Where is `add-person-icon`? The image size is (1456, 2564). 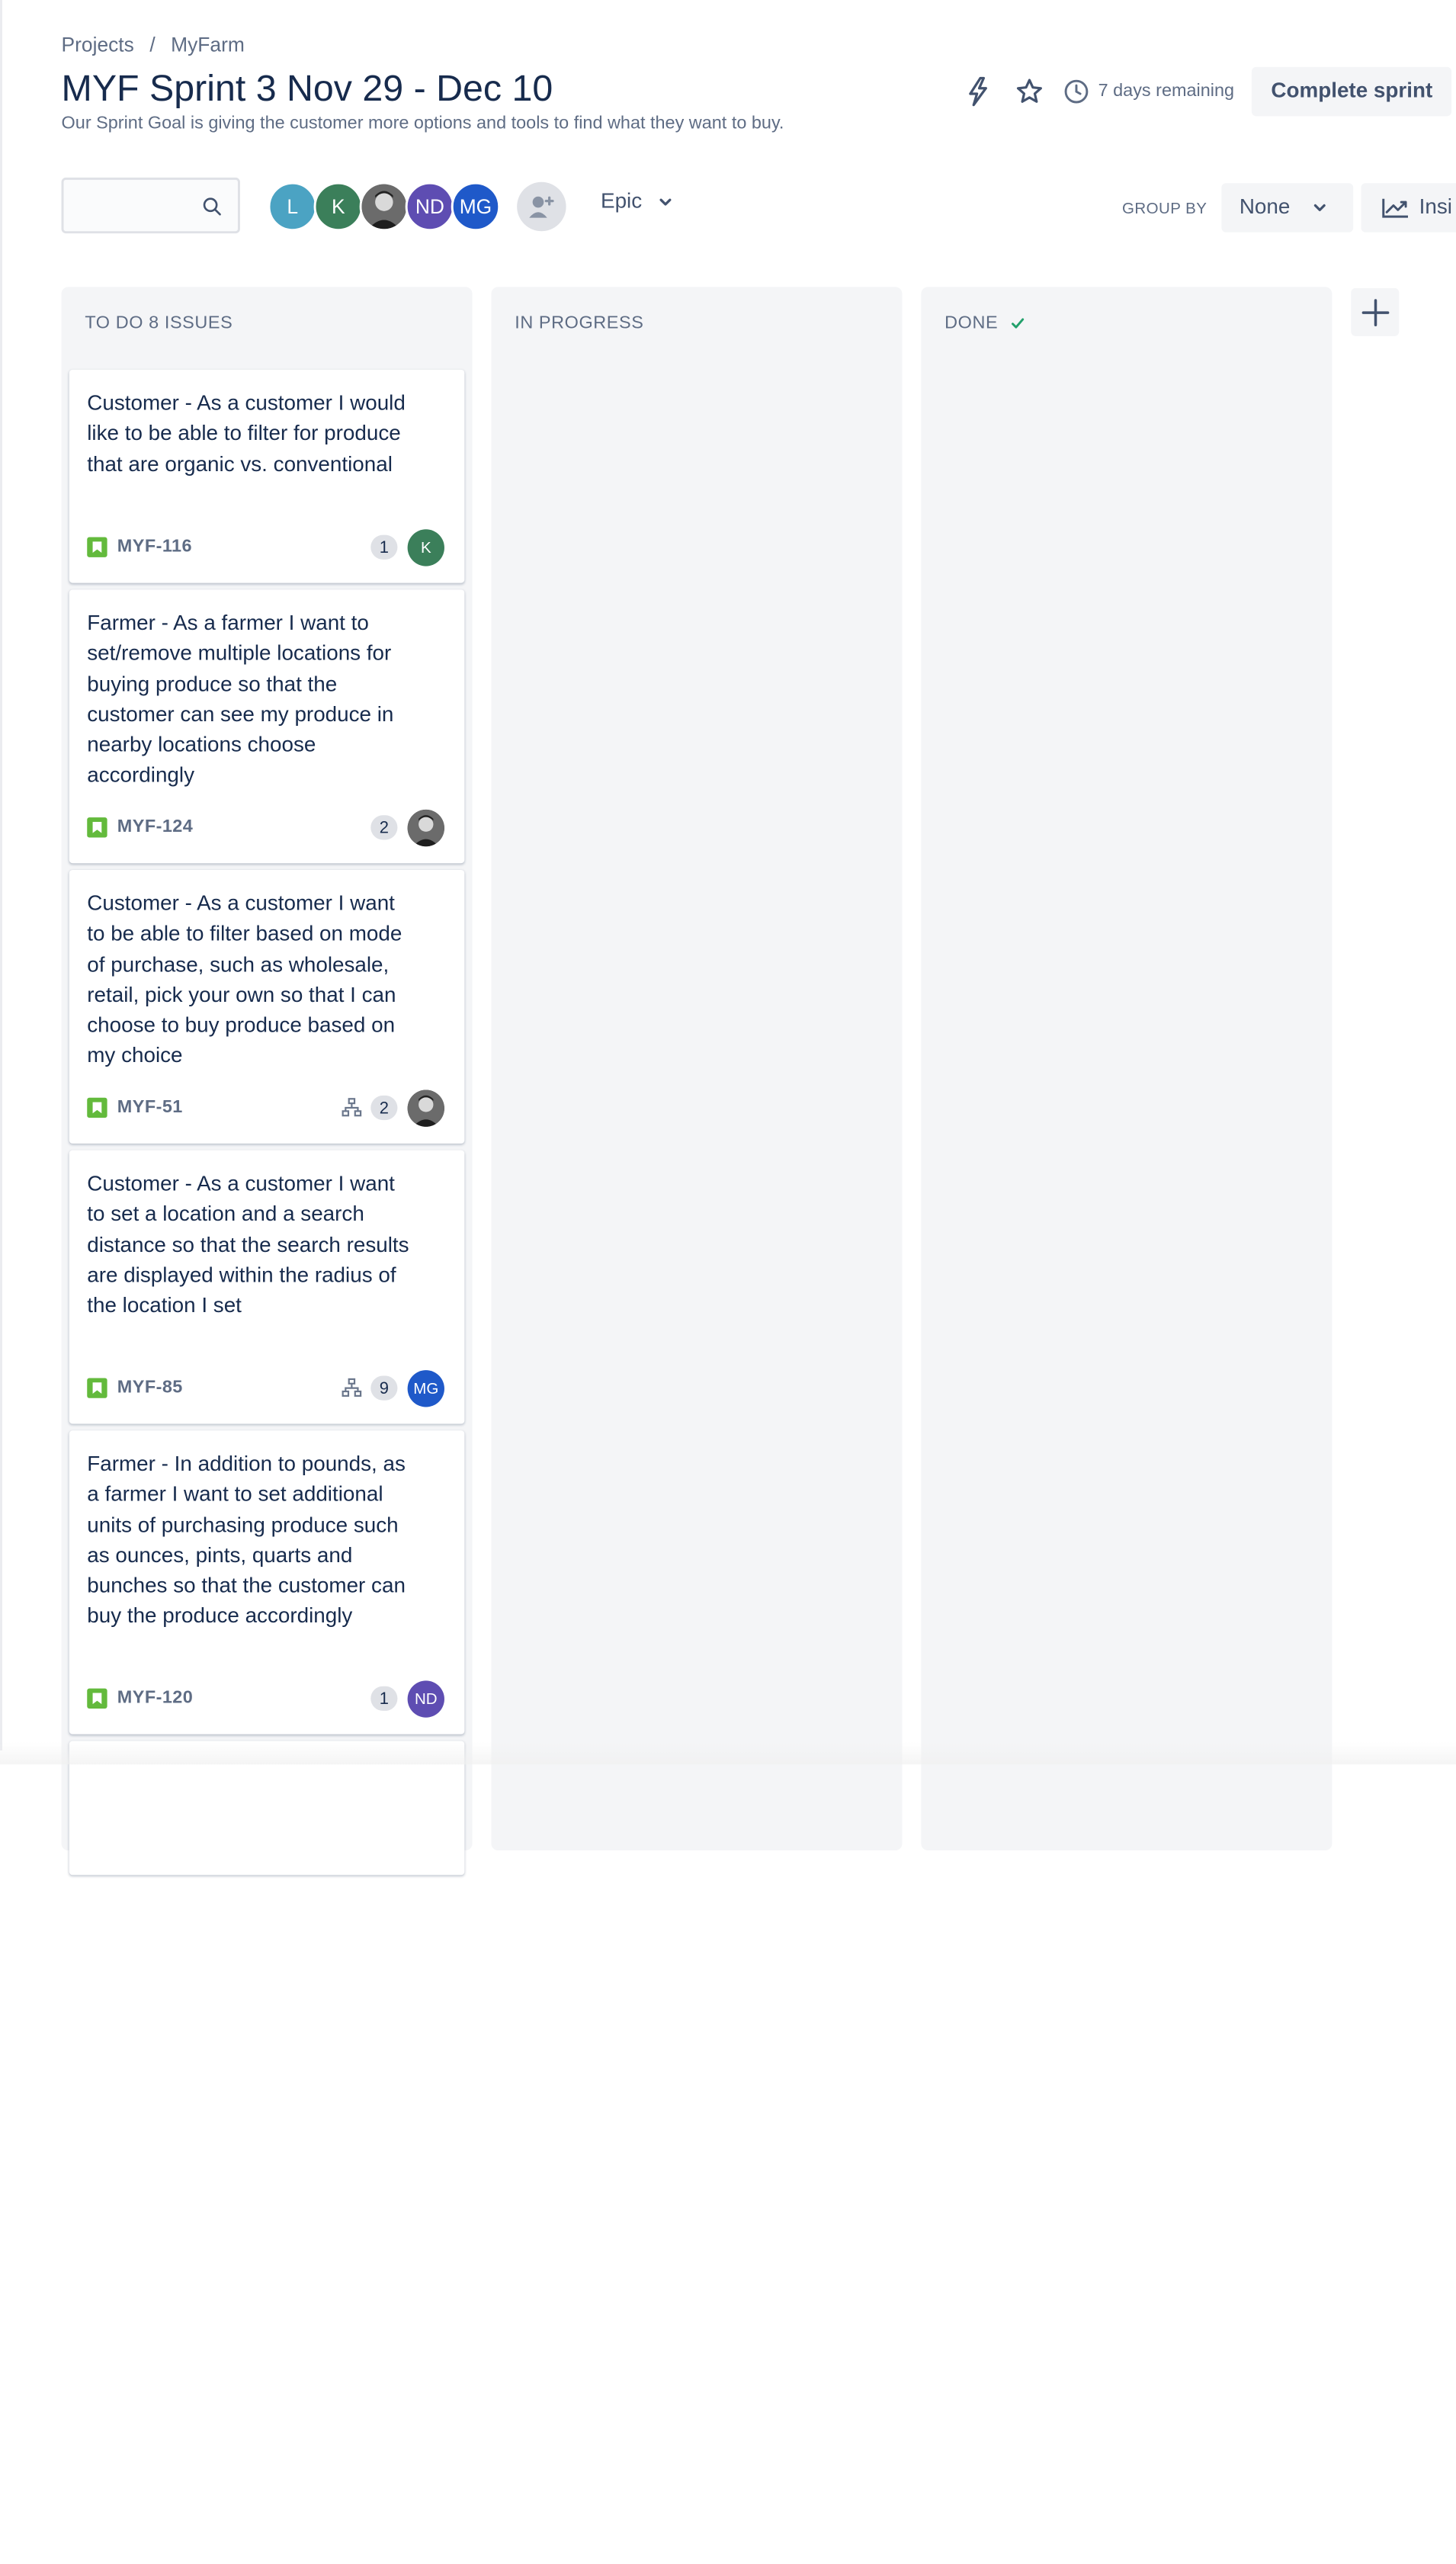
add-person-icon is located at coordinates (541, 207).